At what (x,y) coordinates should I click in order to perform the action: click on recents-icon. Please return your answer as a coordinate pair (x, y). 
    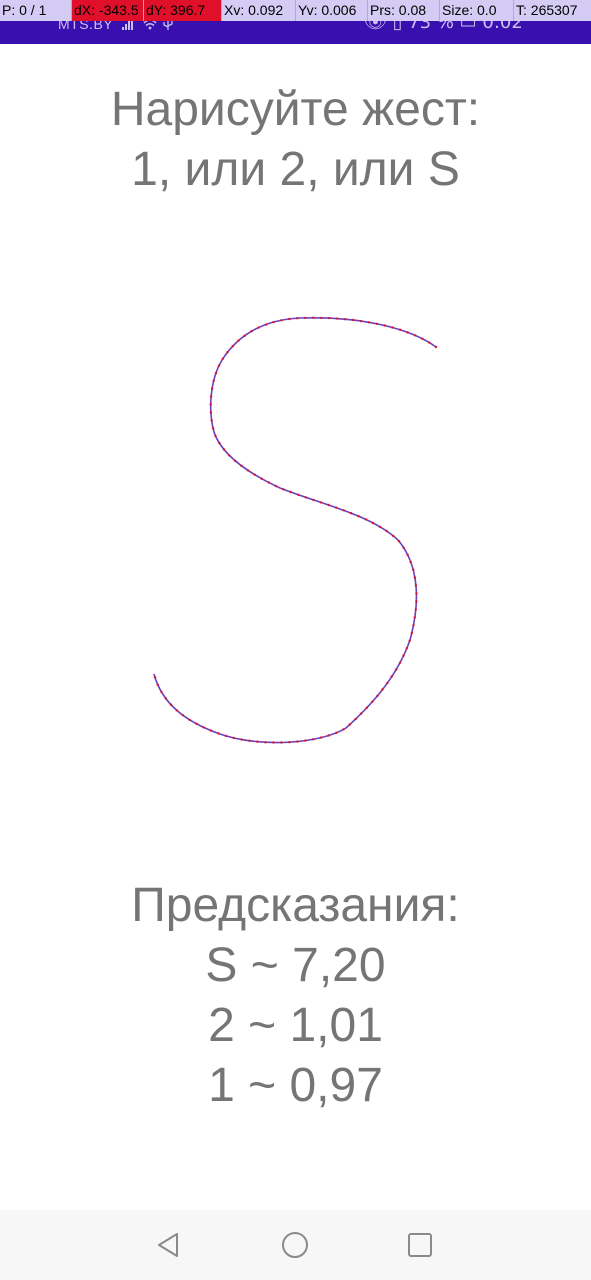
    Looking at the image, I should click on (420, 1245).